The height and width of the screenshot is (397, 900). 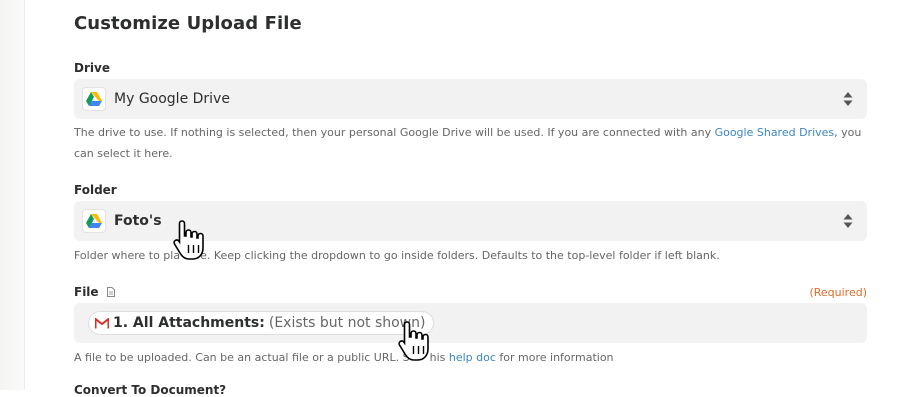 What do you see at coordinates (838, 292) in the screenshot?
I see `required-indicator: (Required)` at bounding box center [838, 292].